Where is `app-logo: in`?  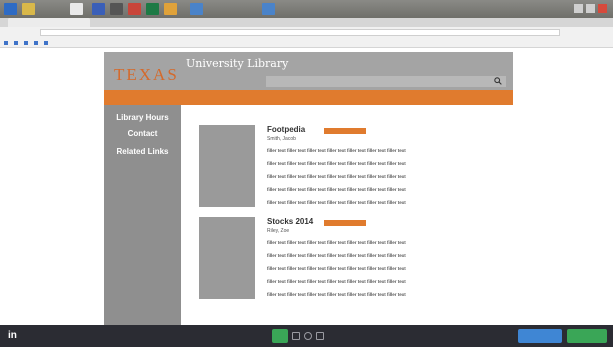
app-logo: in is located at coordinates (12, 335).